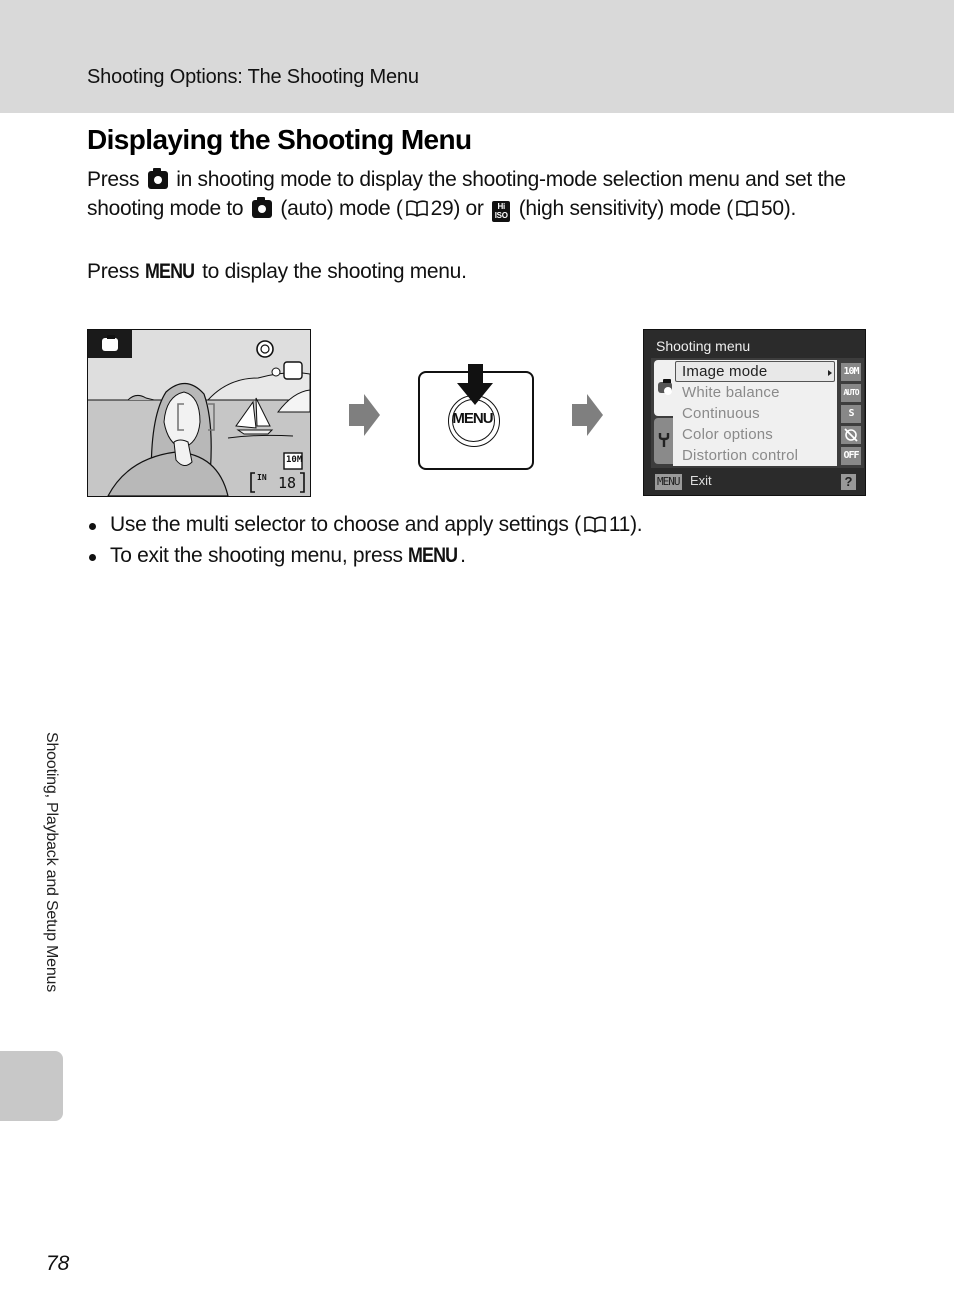  I want to click on motion-detection-icon, so click(293, 370).